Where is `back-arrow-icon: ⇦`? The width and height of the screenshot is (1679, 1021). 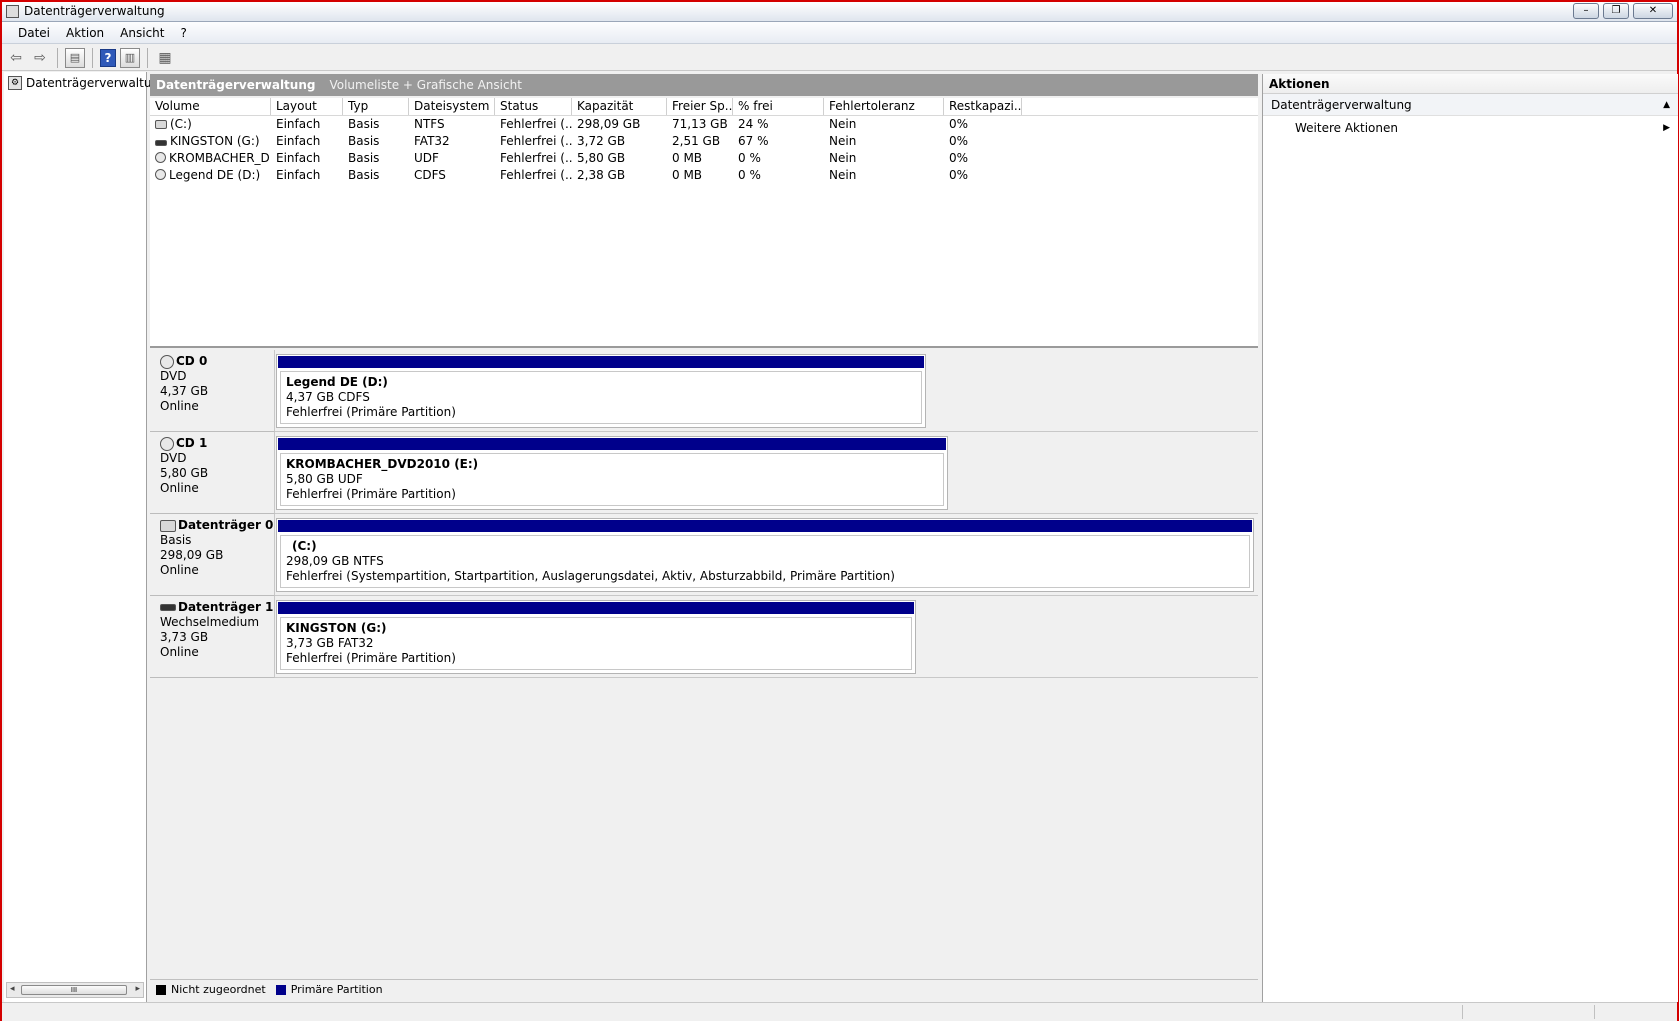
back-arrow-icon: ⇦ is located at coordinates (16, 58).